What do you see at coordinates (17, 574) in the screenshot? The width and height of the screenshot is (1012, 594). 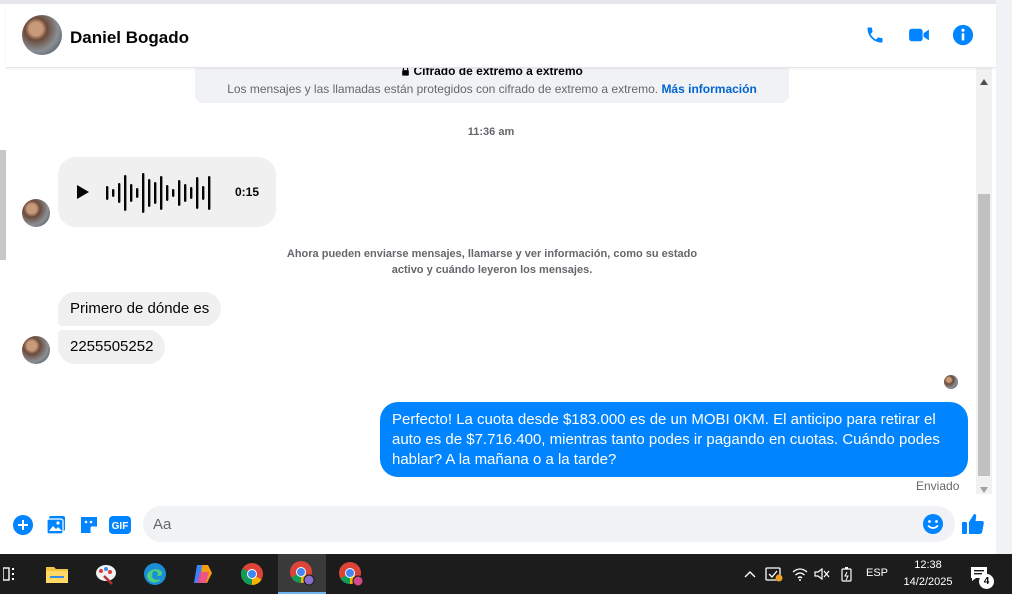 I see `task-view-icon` at bounding box center [17, 574].